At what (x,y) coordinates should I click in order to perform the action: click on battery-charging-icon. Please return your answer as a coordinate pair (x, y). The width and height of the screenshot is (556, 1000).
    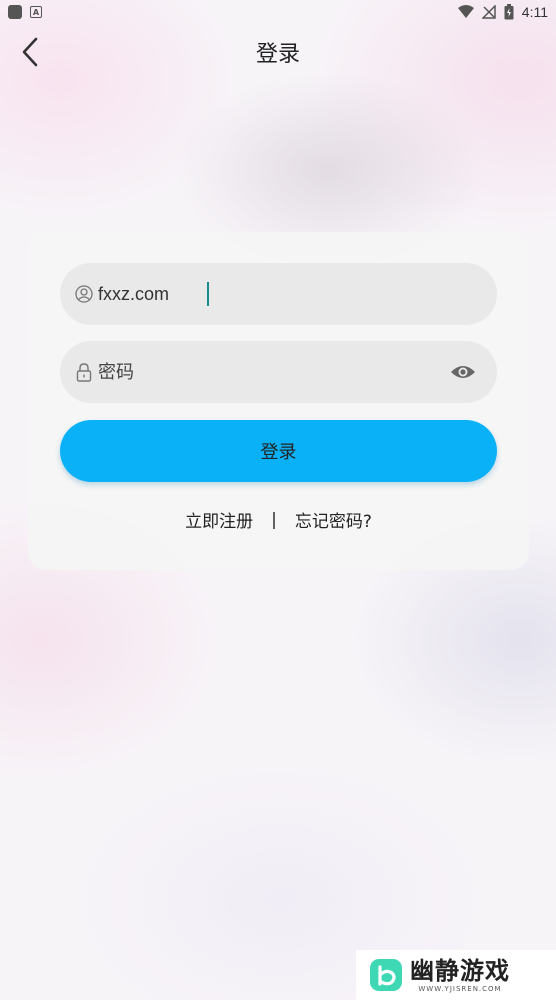
    Looking at the image, I should click on (509, 12).